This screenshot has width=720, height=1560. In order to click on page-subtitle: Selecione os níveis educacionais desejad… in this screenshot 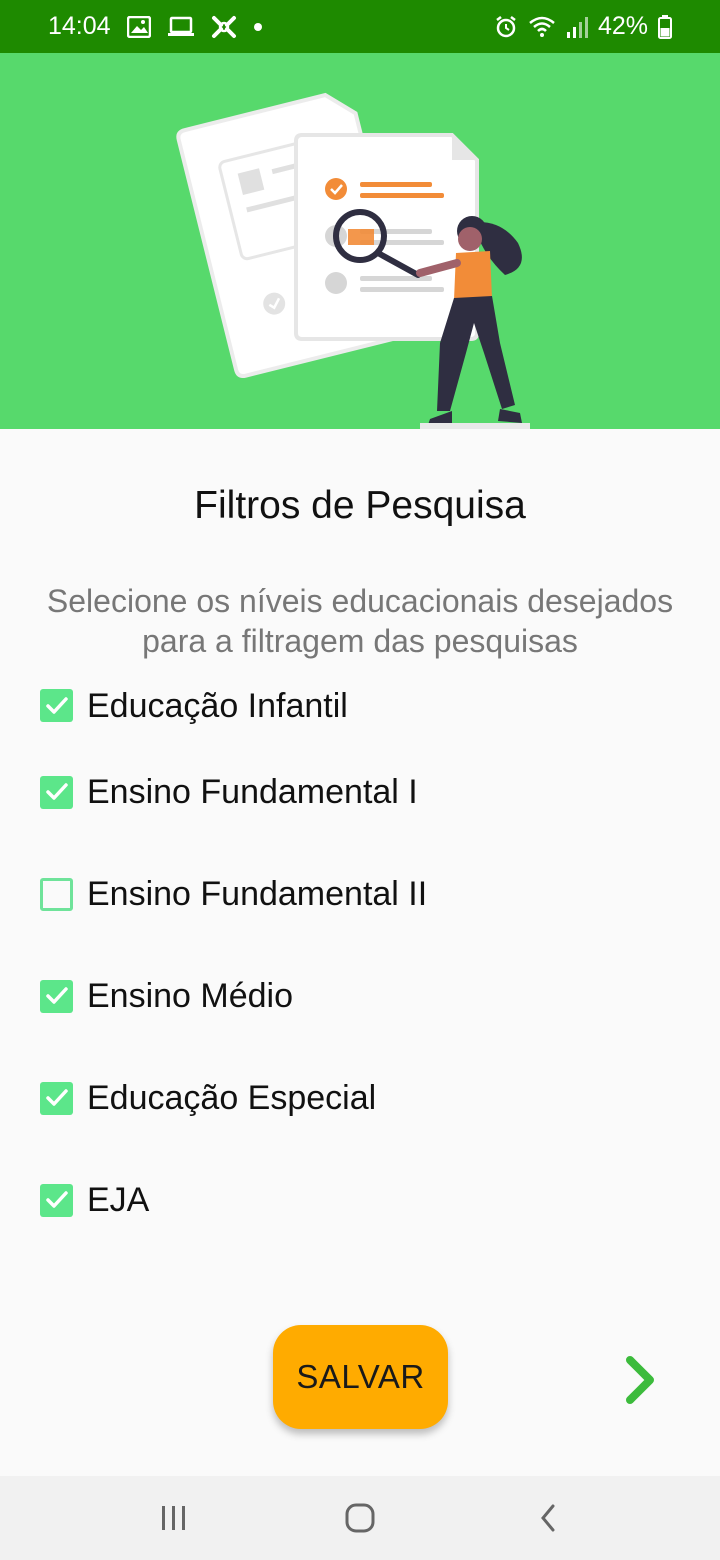, I will do `click(360, 621)`.